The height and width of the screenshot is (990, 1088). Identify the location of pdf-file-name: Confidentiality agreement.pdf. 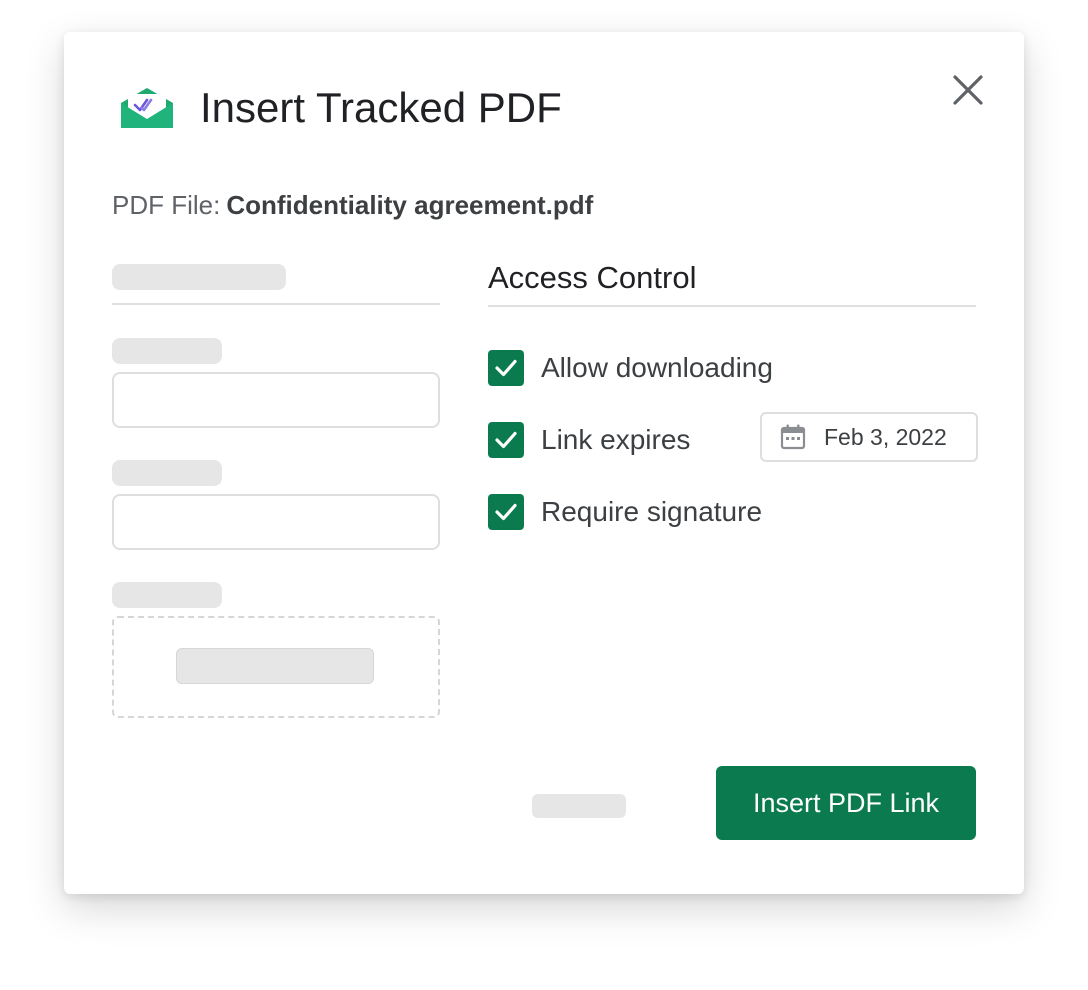
(410, 205).